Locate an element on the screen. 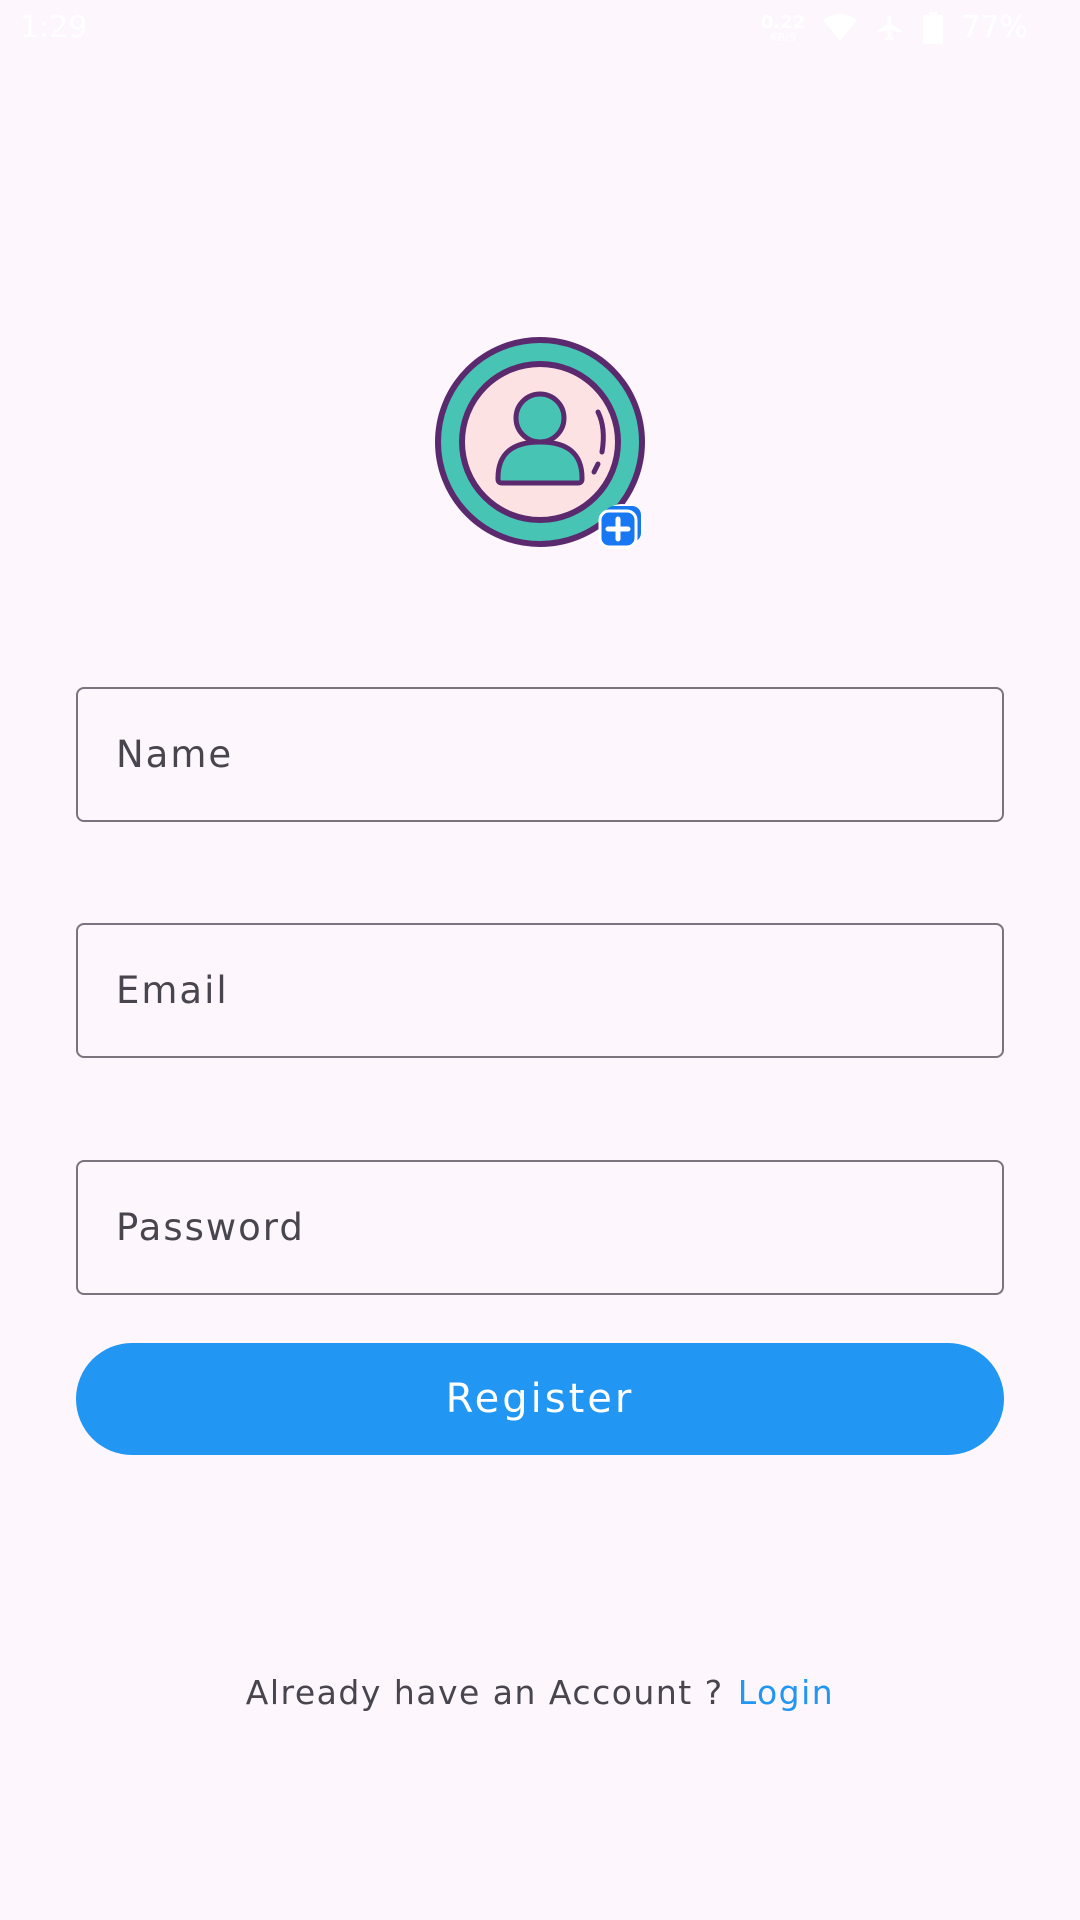 This screenshot has height=1920, width=1080. name-field: Name is located at coordinates (540, 754).